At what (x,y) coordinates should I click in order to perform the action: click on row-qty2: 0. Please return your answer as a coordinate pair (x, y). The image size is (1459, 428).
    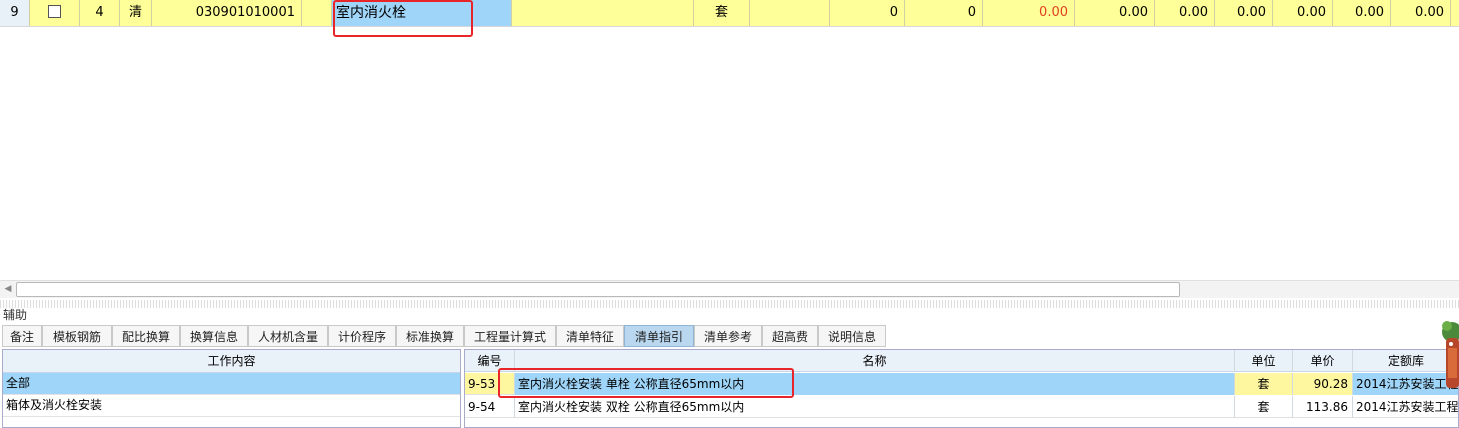
    Looking at the image, I should click on (944, 13).